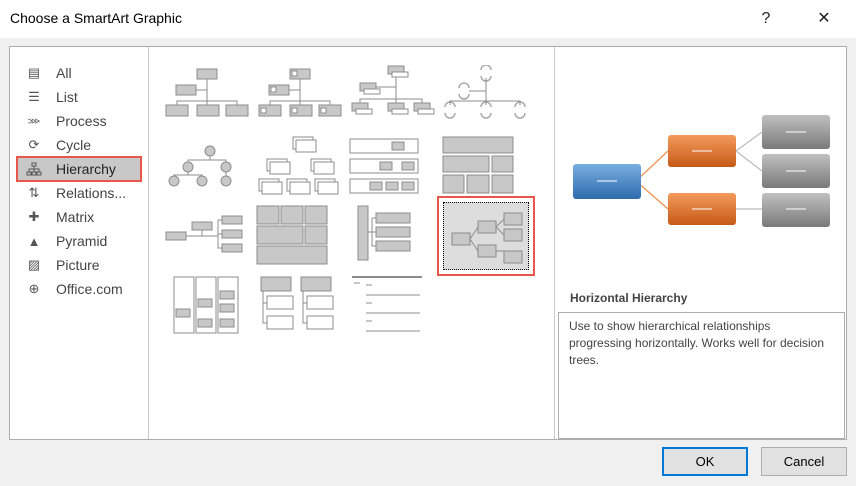 This screenshot has width=856, height=486. Describe the element at coordinates (301, 168) in the screenshot. I see `layout-hierarchy` at that location.